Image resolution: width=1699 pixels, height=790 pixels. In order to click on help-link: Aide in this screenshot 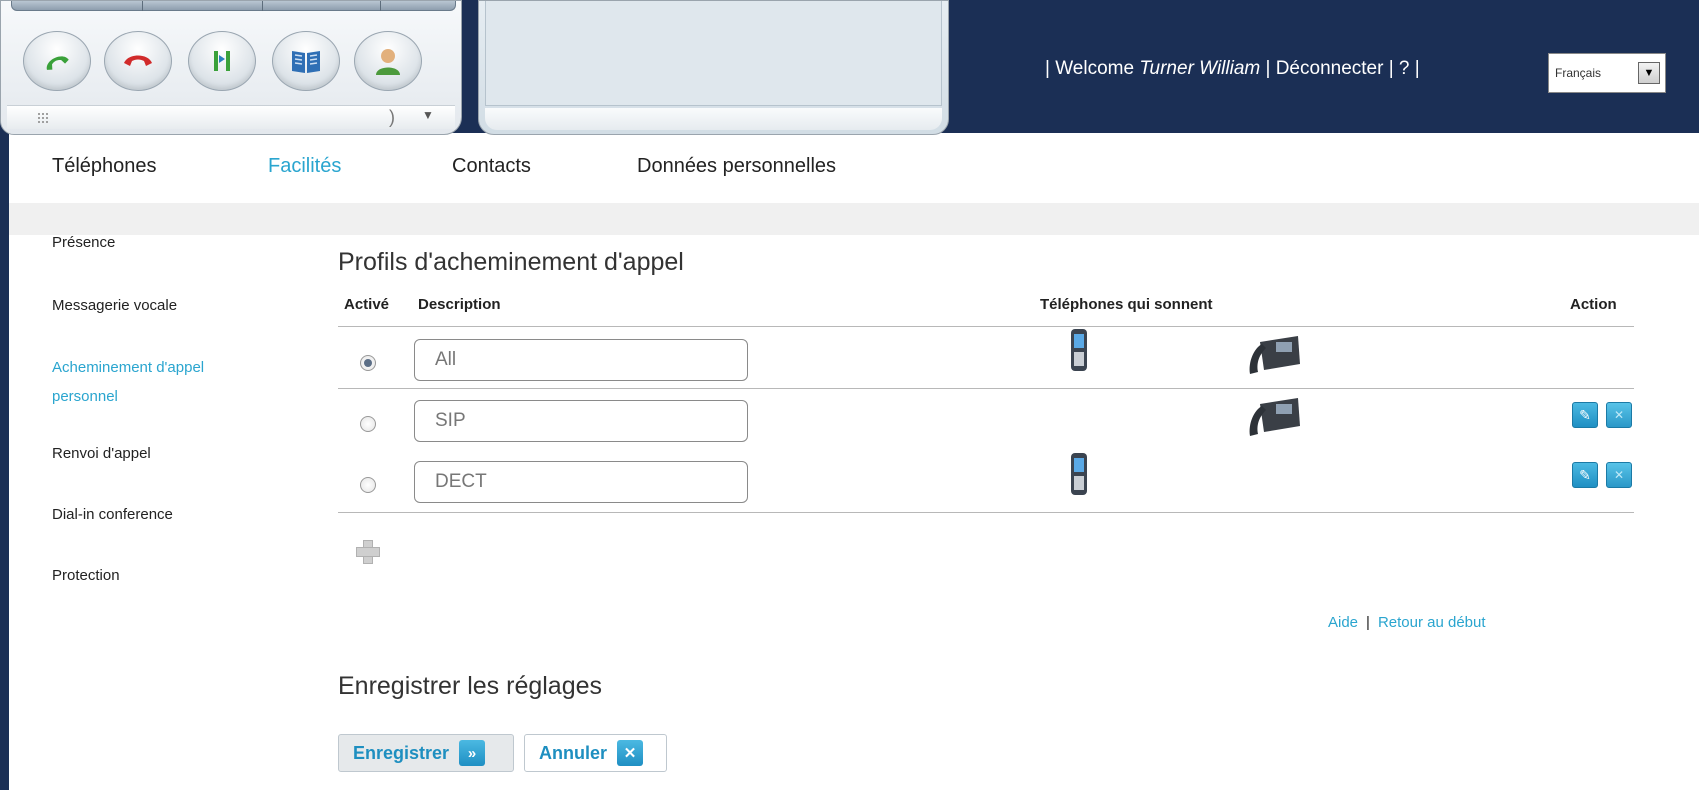, I will do `click(1343, 622)`.